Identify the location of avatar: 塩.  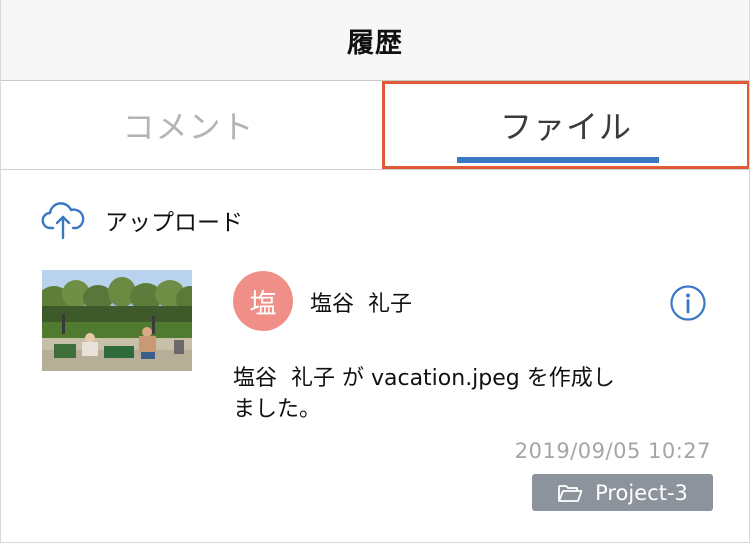
(263, 301).